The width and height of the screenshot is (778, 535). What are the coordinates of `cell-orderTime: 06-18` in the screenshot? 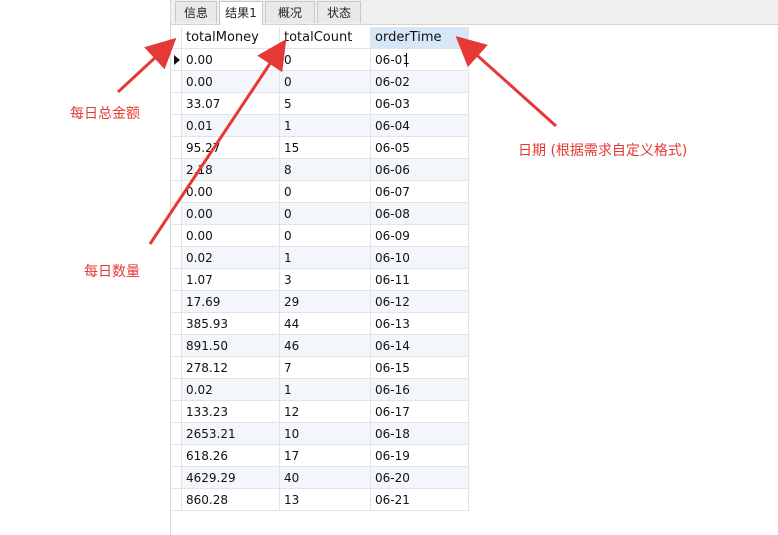 It's located at (420, 434).